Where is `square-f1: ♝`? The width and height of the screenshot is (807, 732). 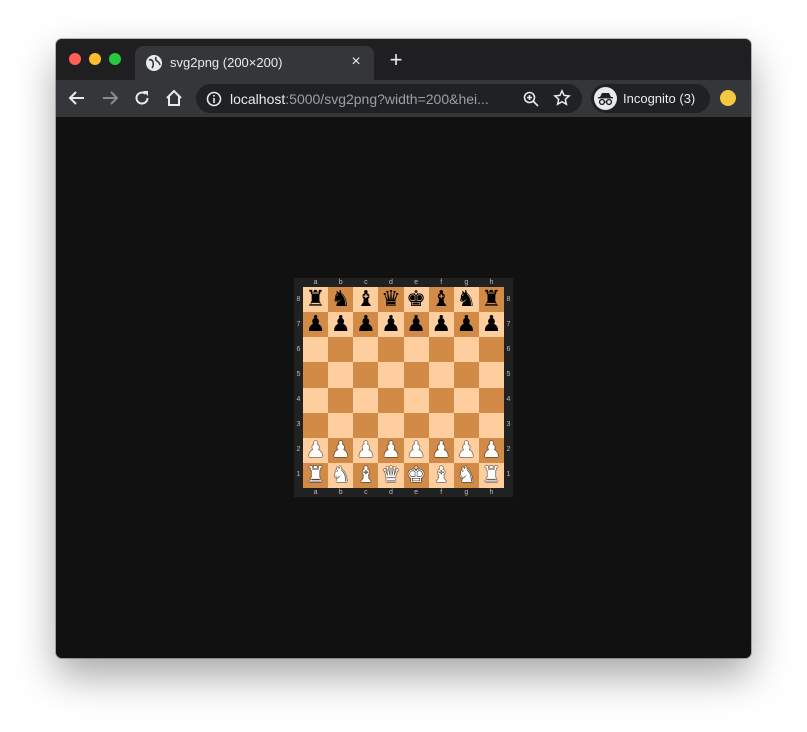
square-f1: ♝ is located at coordinates (441, 475).